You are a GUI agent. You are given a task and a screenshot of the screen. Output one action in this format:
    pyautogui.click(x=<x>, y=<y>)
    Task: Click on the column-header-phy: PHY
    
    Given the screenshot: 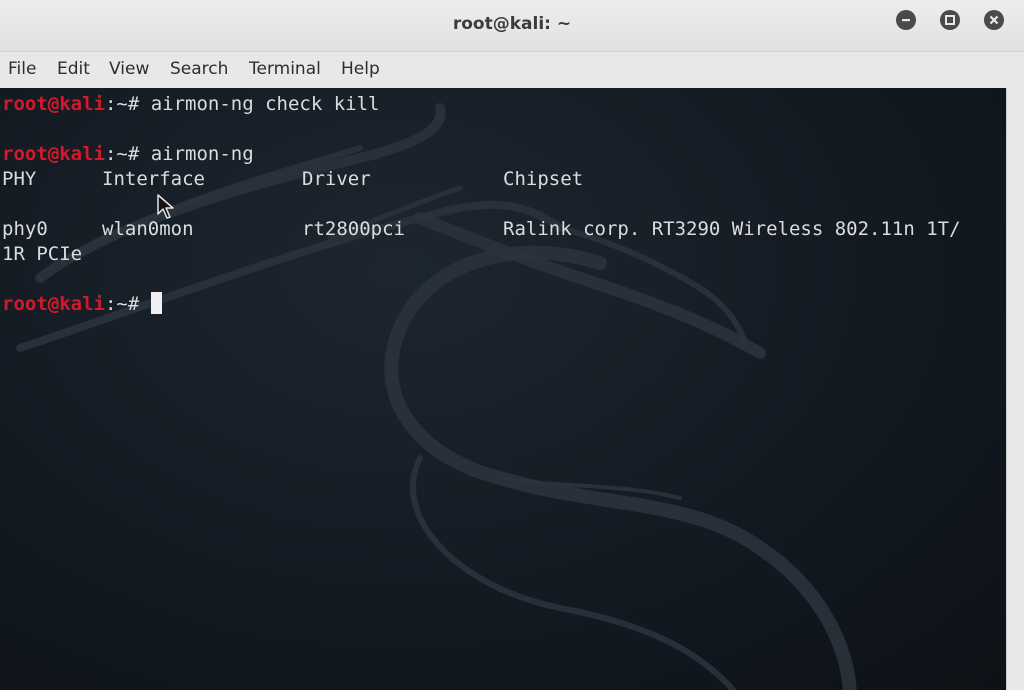 What is the action you would take?
    pyautogui.click(x=19, y=179)
    